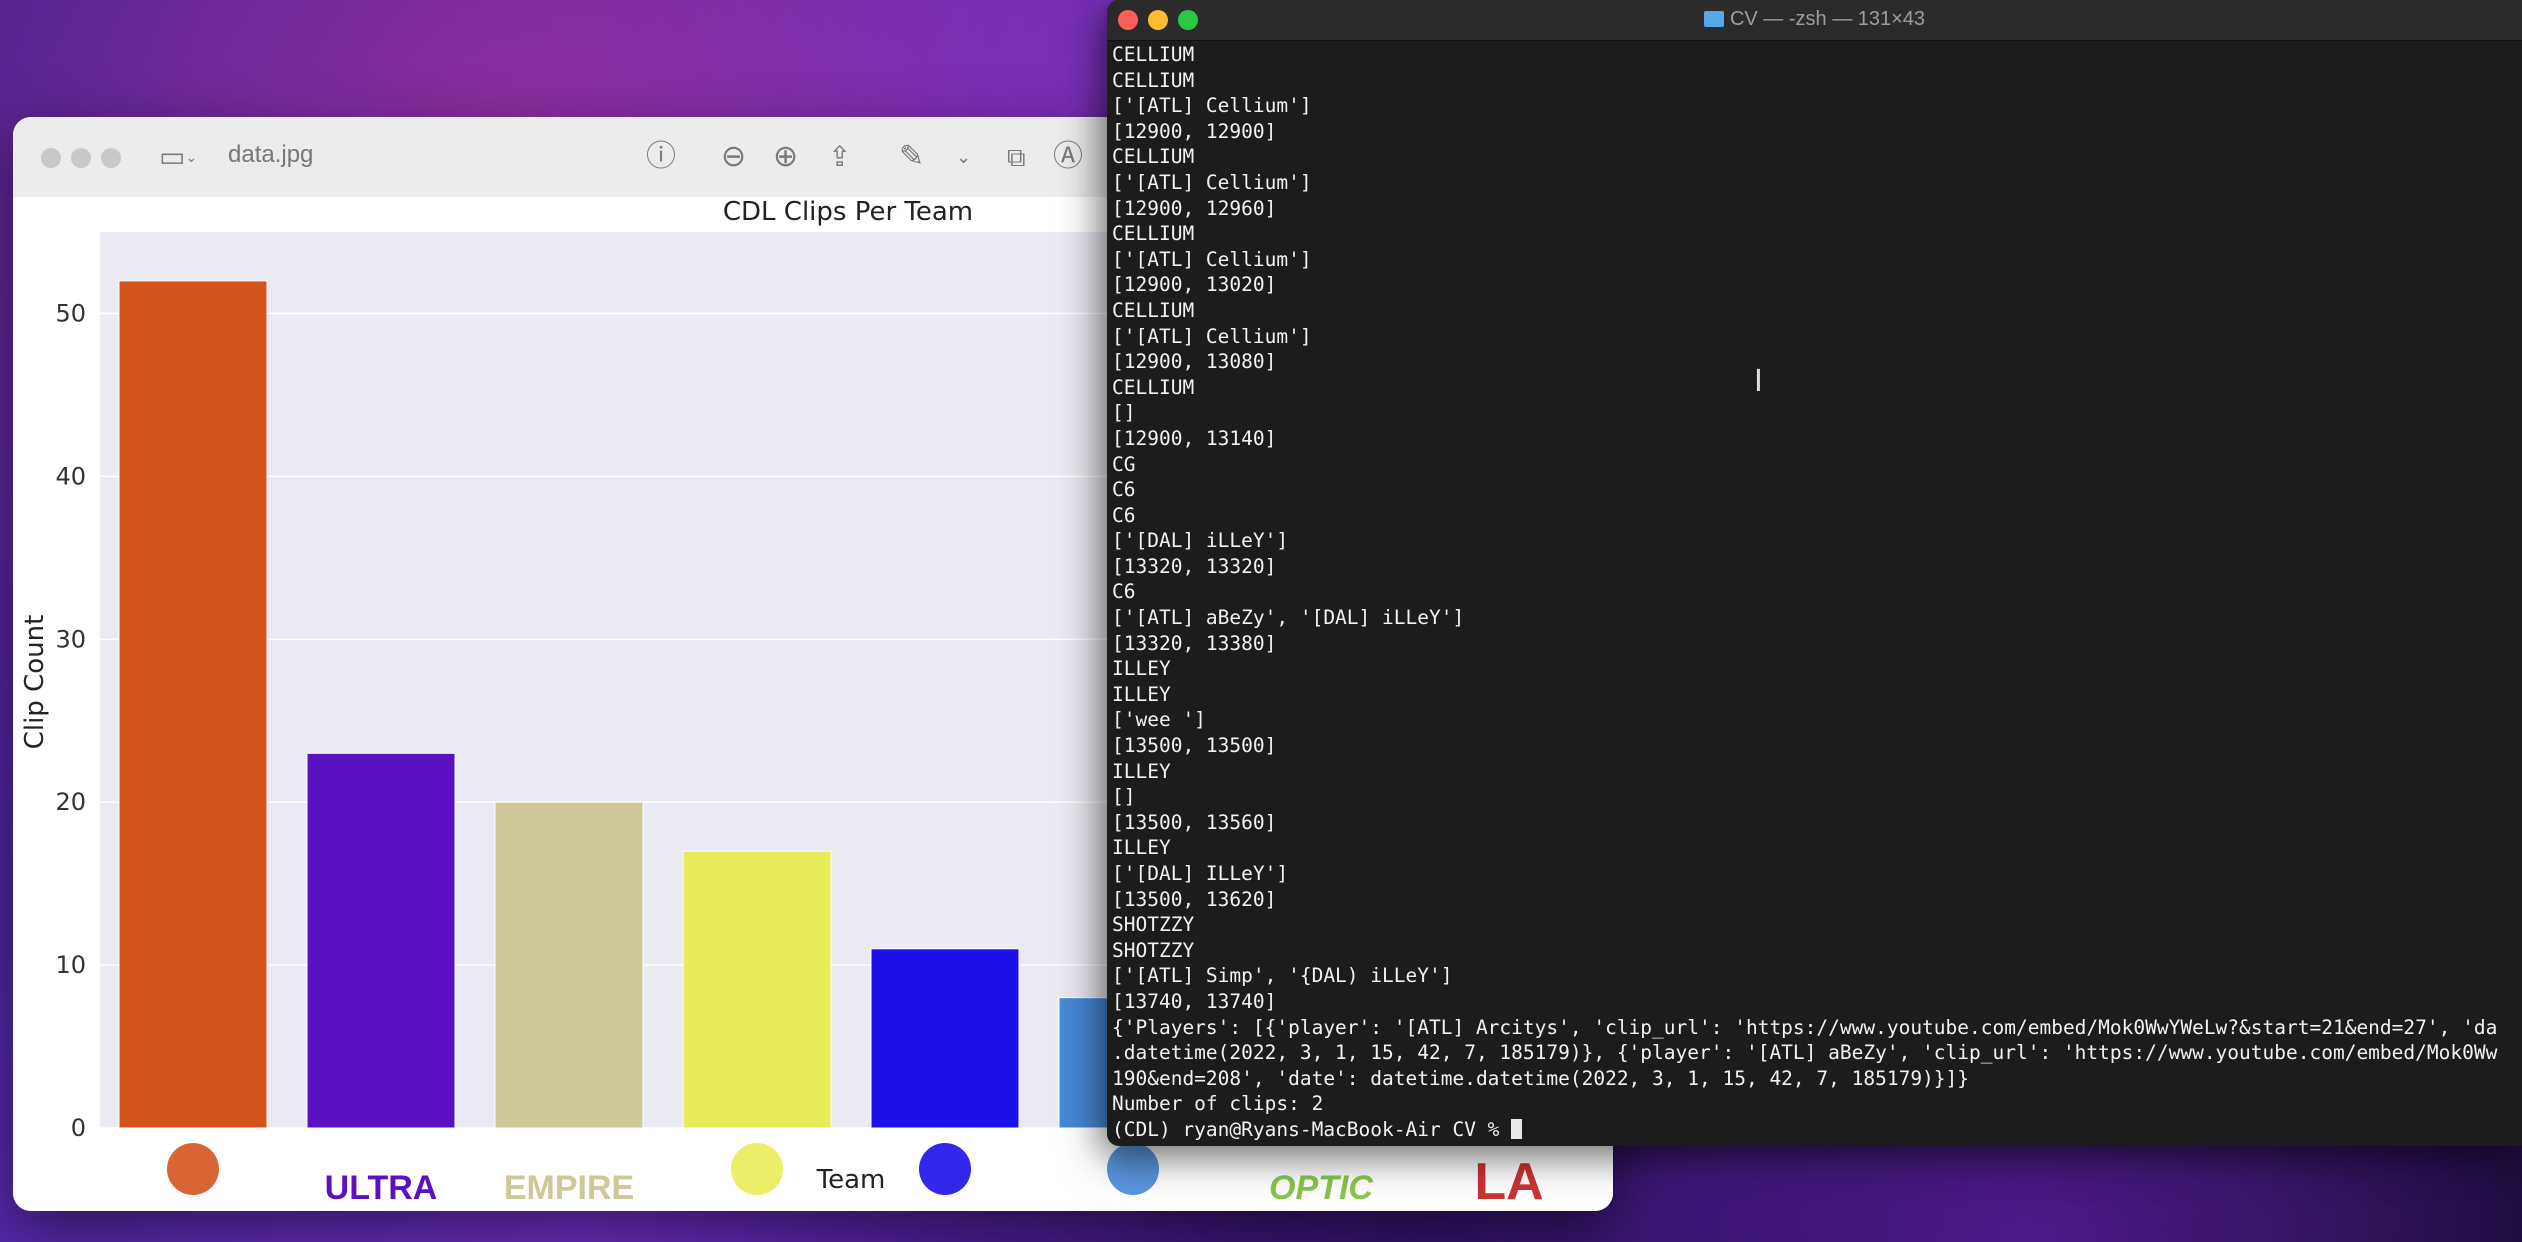  What do you see at coordinates (839, 157) in the screenshot?
I see `share-icon: ⇪` at bounding box center [839, 157].